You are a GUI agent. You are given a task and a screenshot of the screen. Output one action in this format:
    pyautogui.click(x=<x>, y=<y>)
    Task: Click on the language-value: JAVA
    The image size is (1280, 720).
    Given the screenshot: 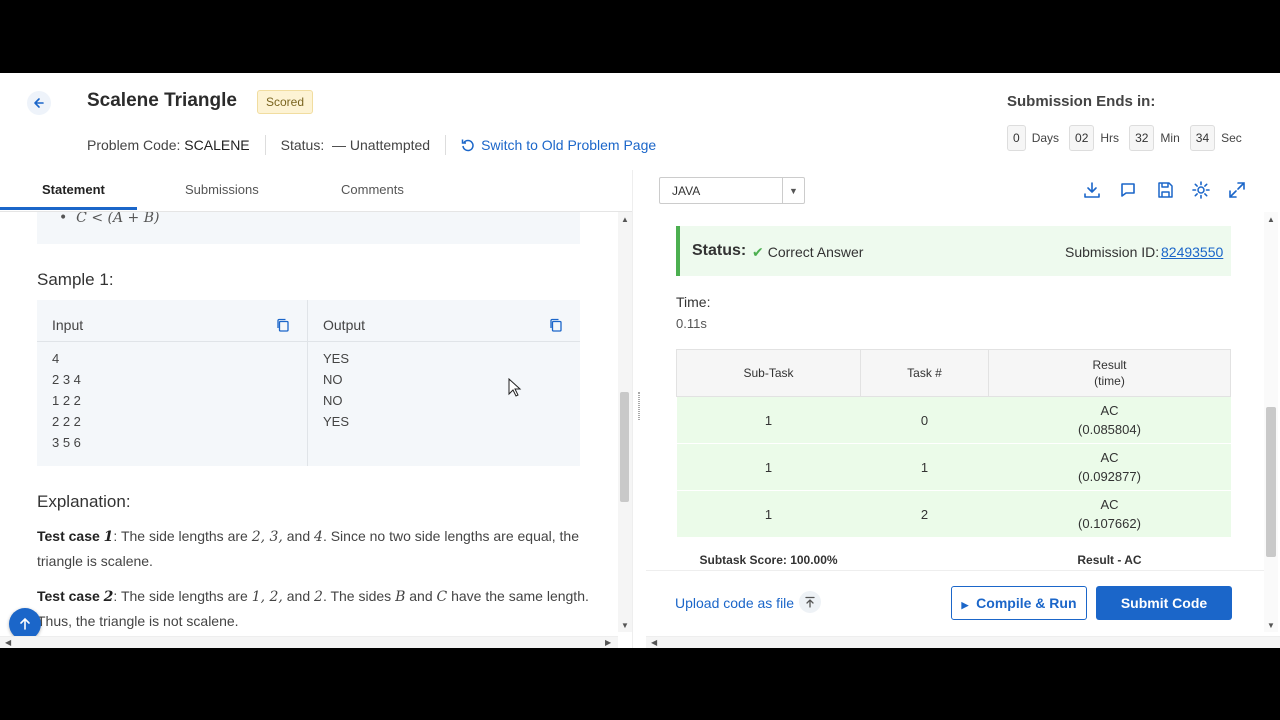 What is the action you would take?
    pyautogui.click(x=686, y=191)
    